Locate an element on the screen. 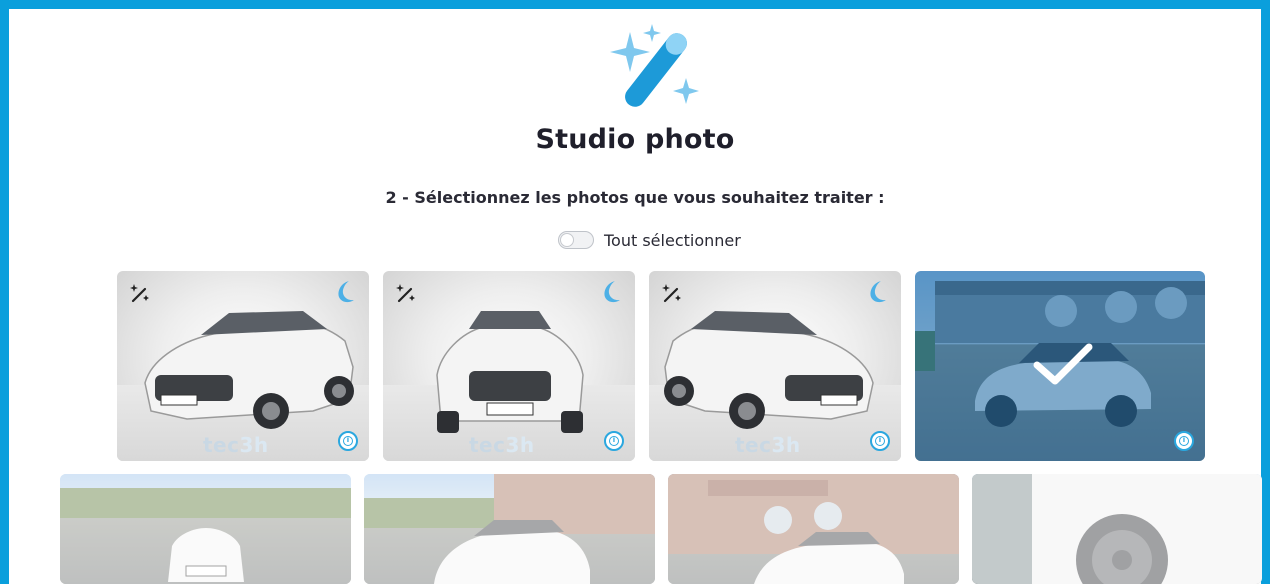  check-icon is located at coordinates (1063, 364).